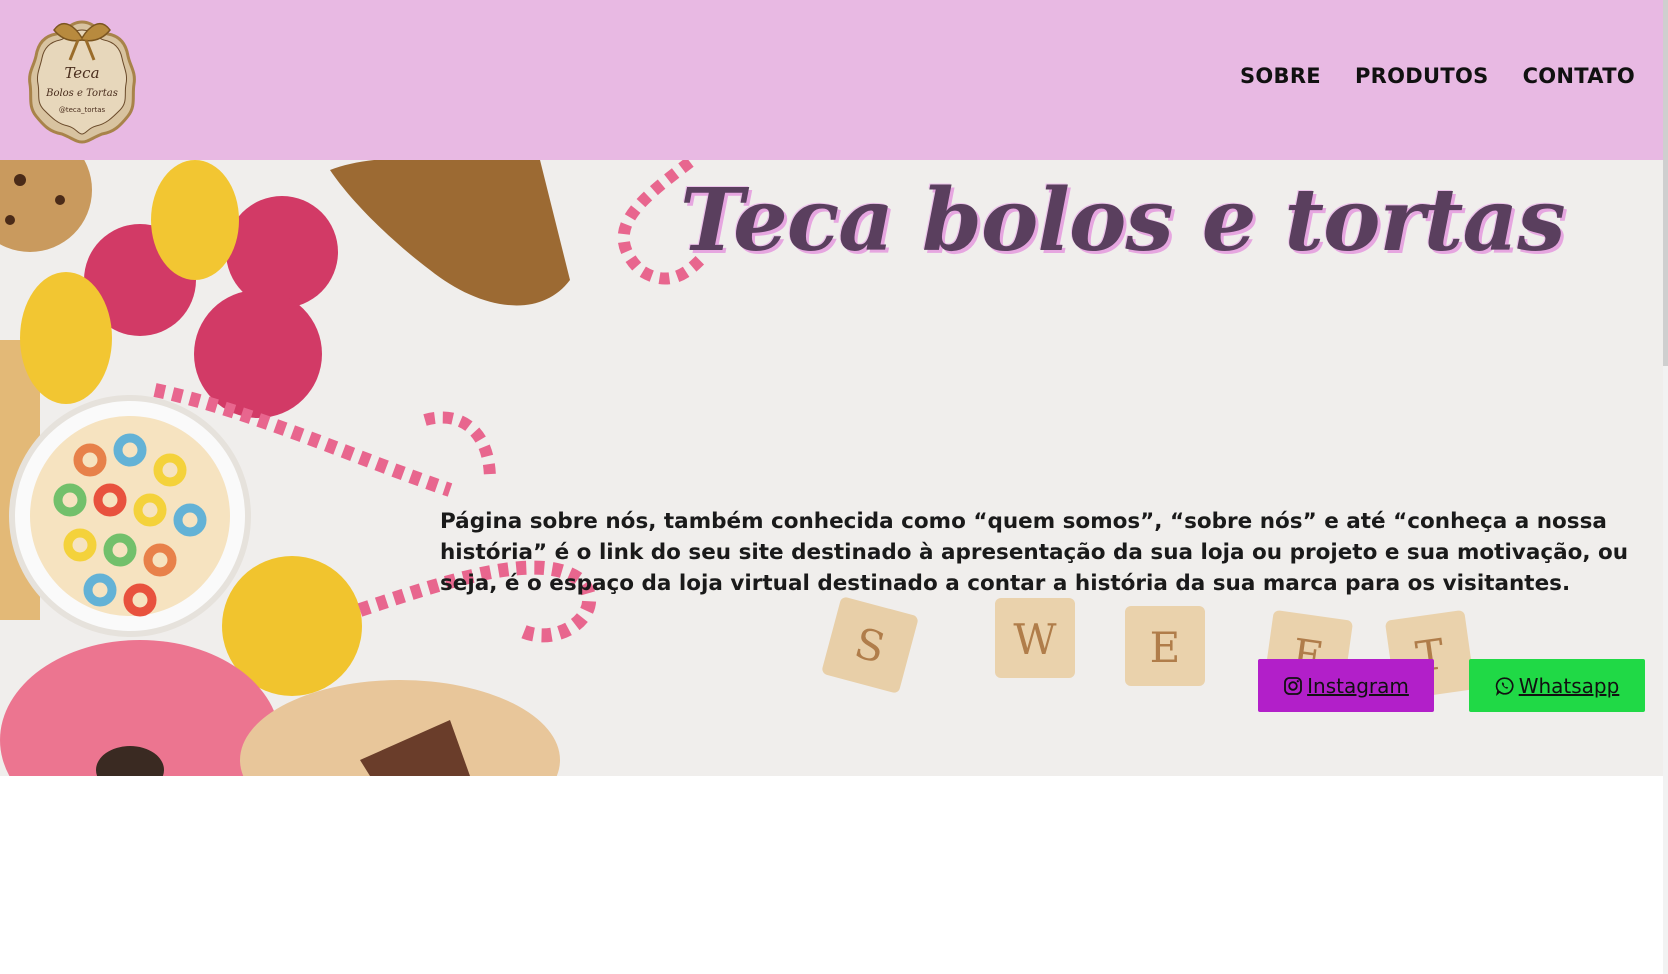 This screenshot has width=1668, height=974. I want to click on instagram-icon, so click(1293, 685).